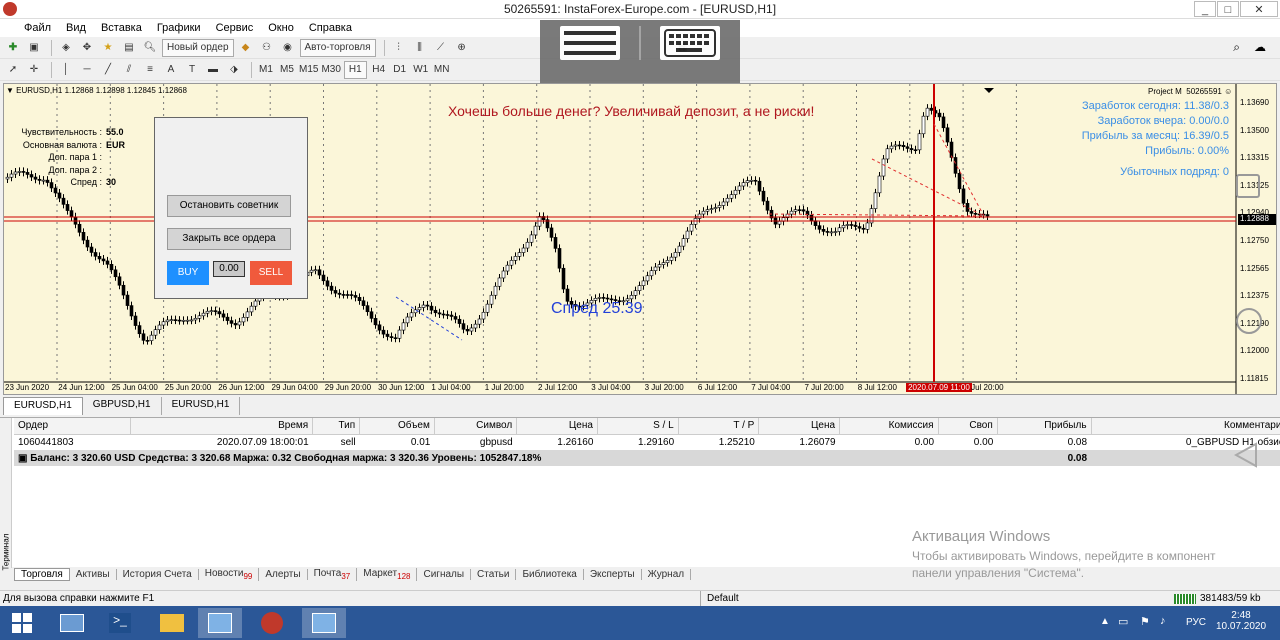  Describe the element at coordinates (420, 48) in the screenshot. I see `candle-chart-icon: ⫼` at that location.